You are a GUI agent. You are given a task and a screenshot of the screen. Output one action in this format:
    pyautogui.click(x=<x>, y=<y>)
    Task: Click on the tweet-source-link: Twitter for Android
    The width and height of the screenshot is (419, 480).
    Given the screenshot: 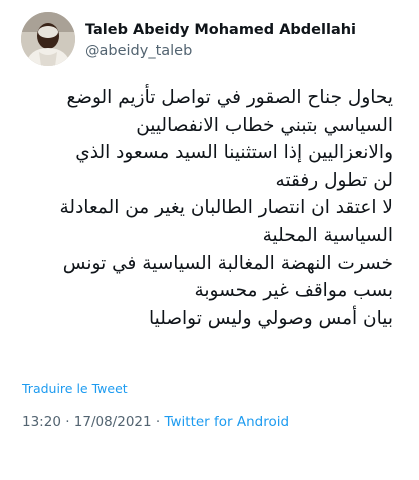 What is the action you would take?
    pyautogui.click(x=226, y=422)
    